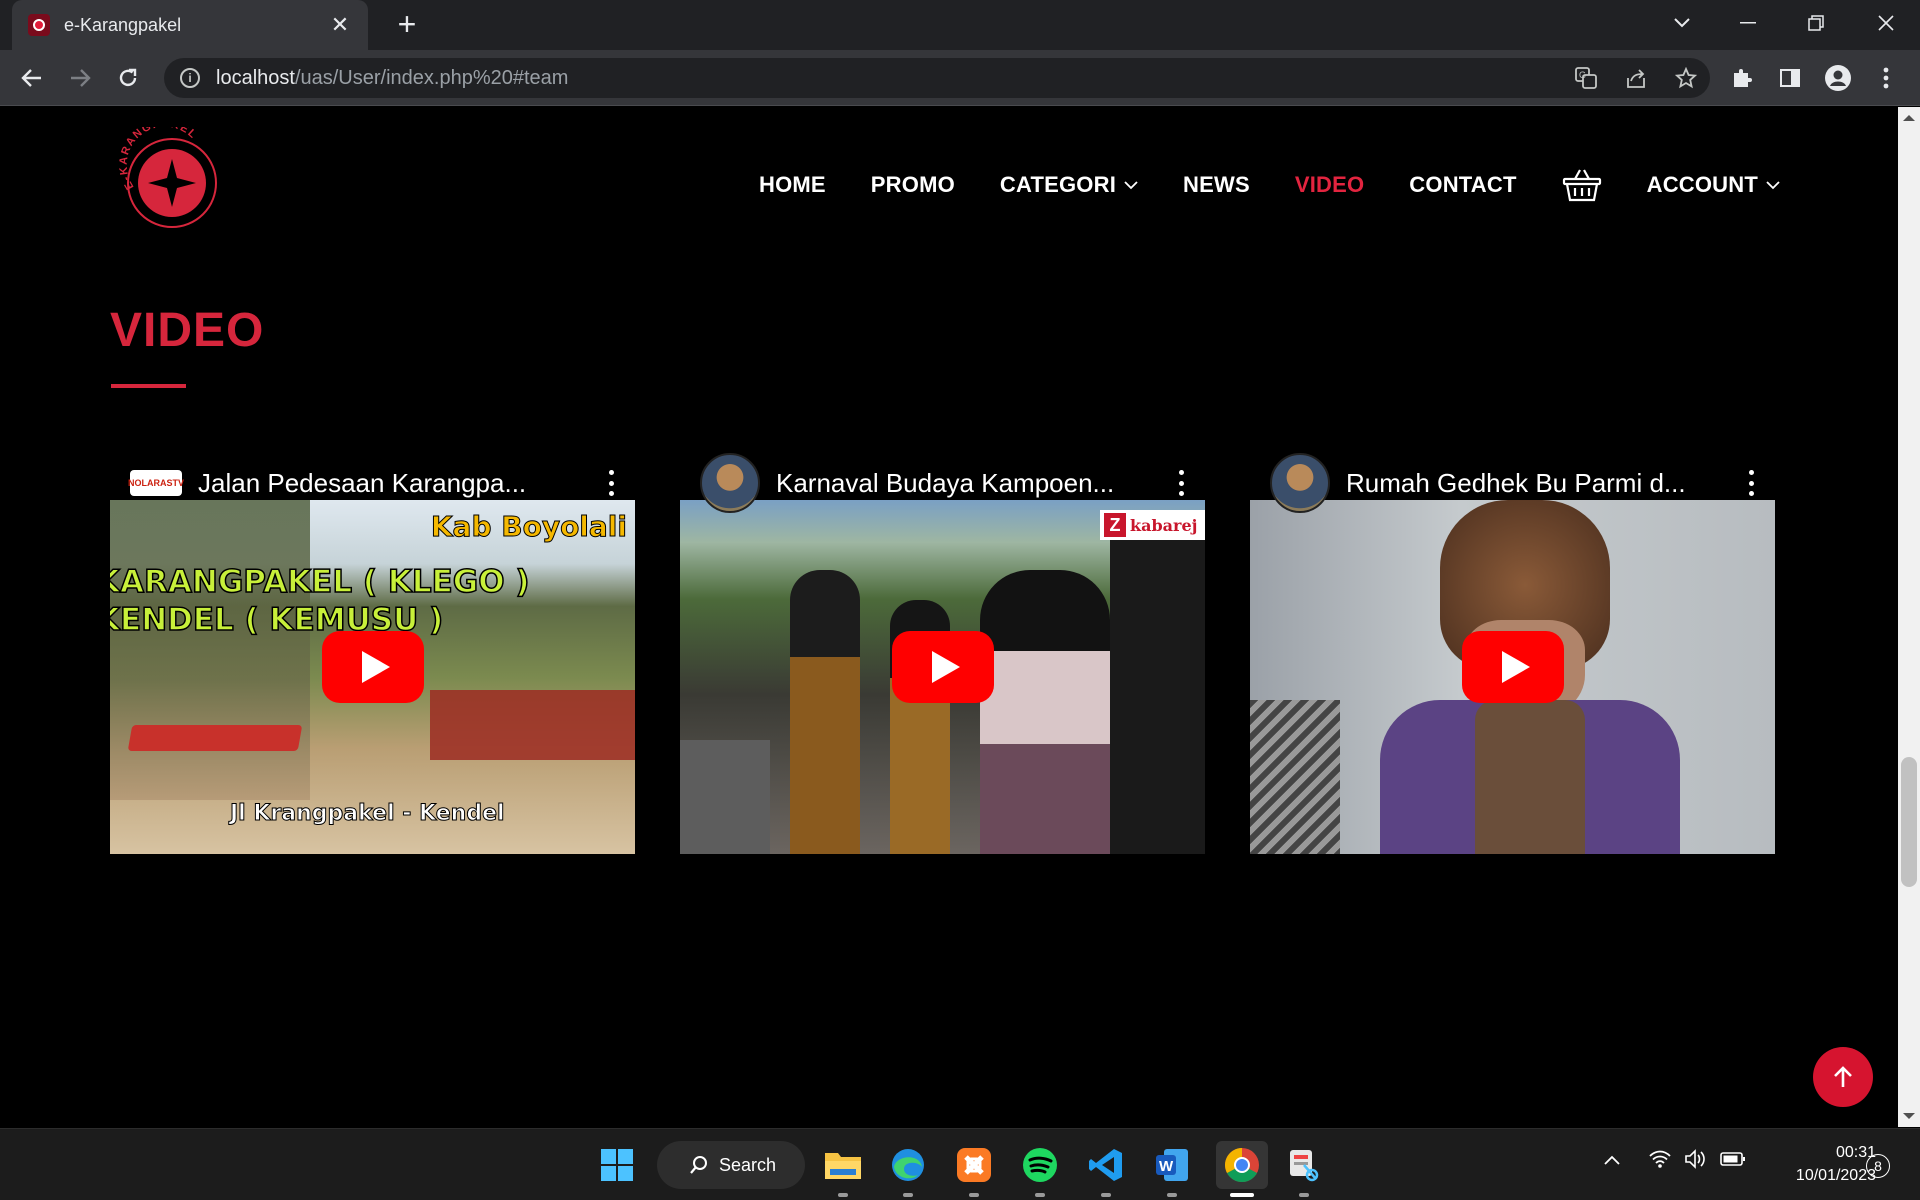  What do you see at coordinates (1329, 185) in the screenshot?
I see `nav-video: VIDEO` at bounding box center [1329, 185].